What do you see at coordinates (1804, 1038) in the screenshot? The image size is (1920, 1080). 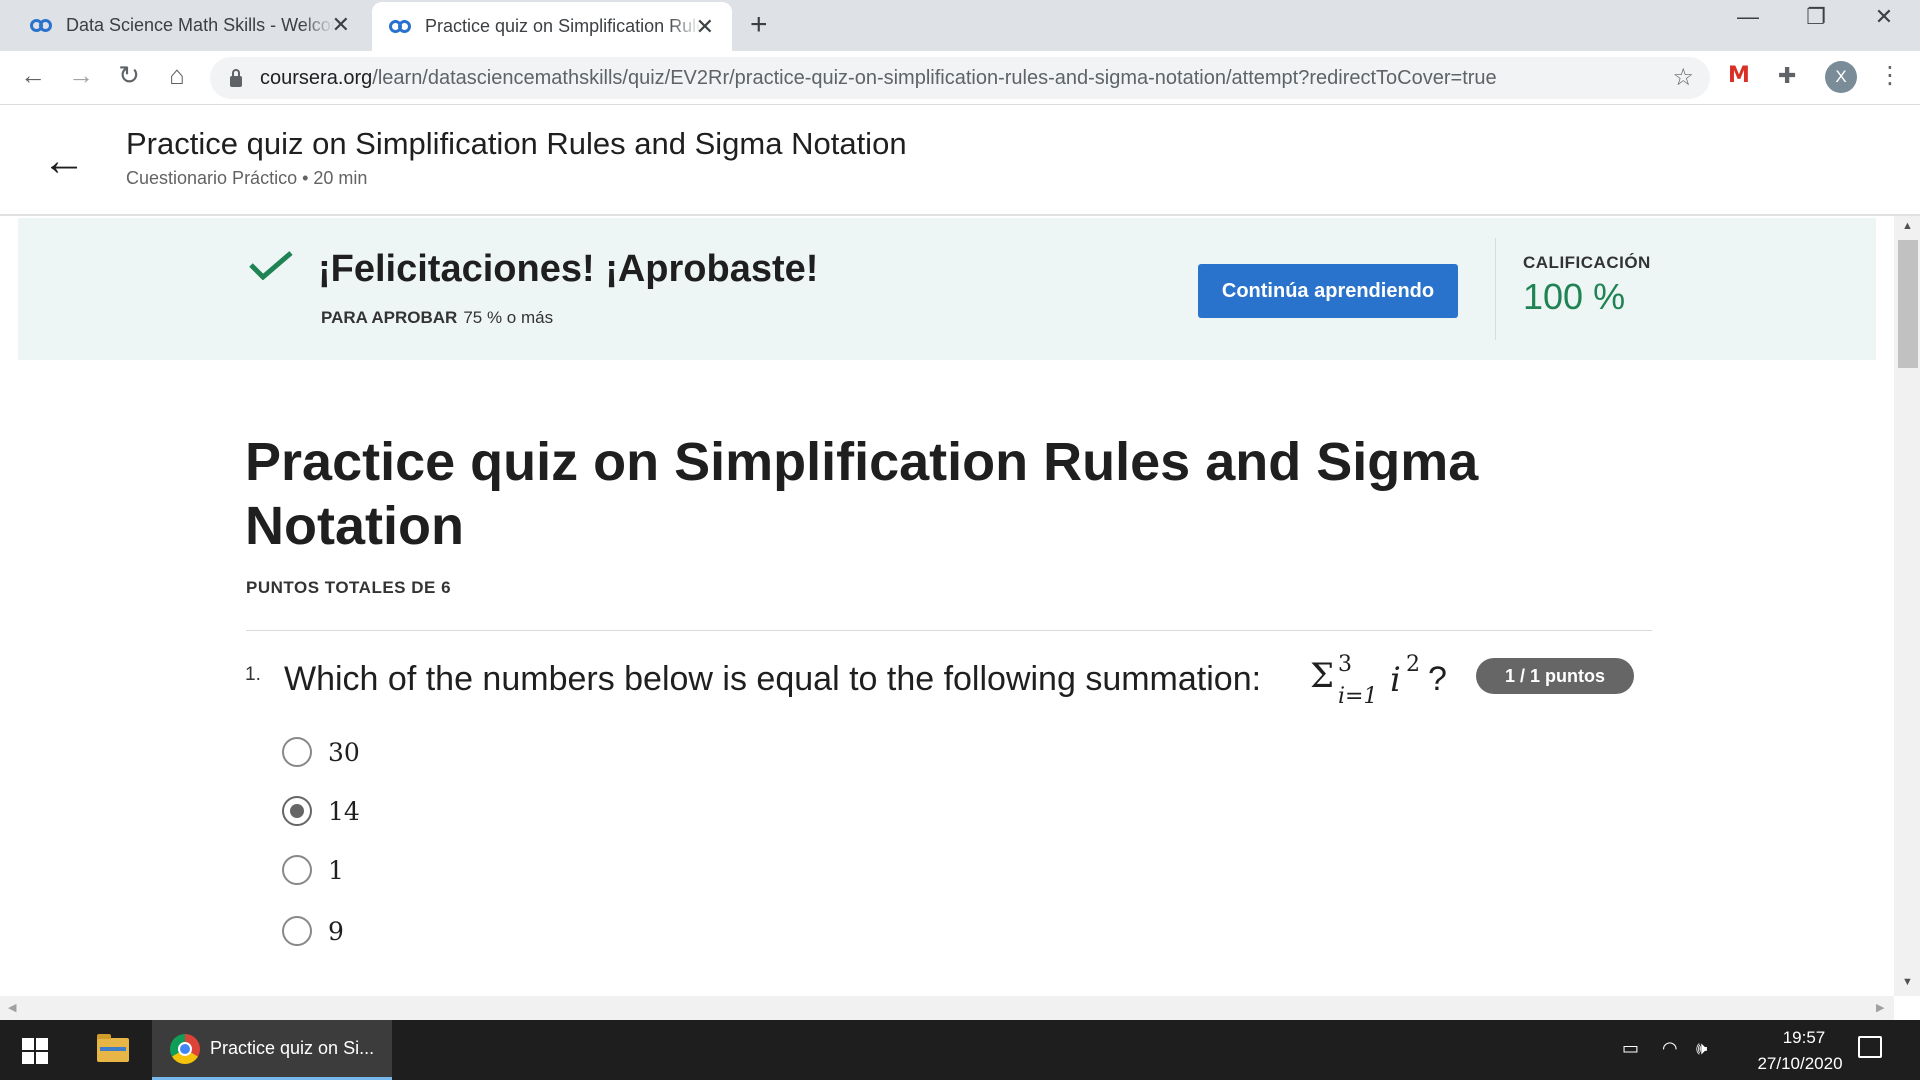 I see `clock-time: 19:57` at bounding box center [1804, 1038].